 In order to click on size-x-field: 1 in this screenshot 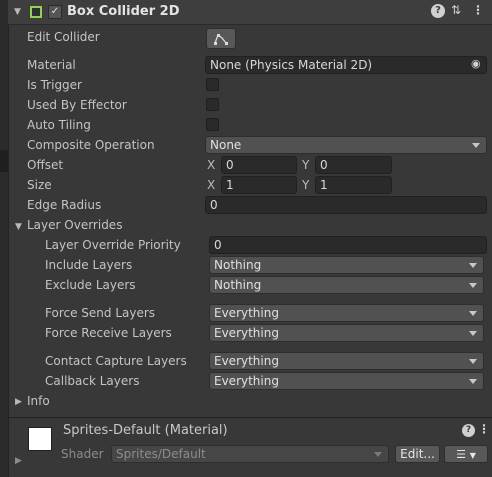, I will do `click(259, 185)`.